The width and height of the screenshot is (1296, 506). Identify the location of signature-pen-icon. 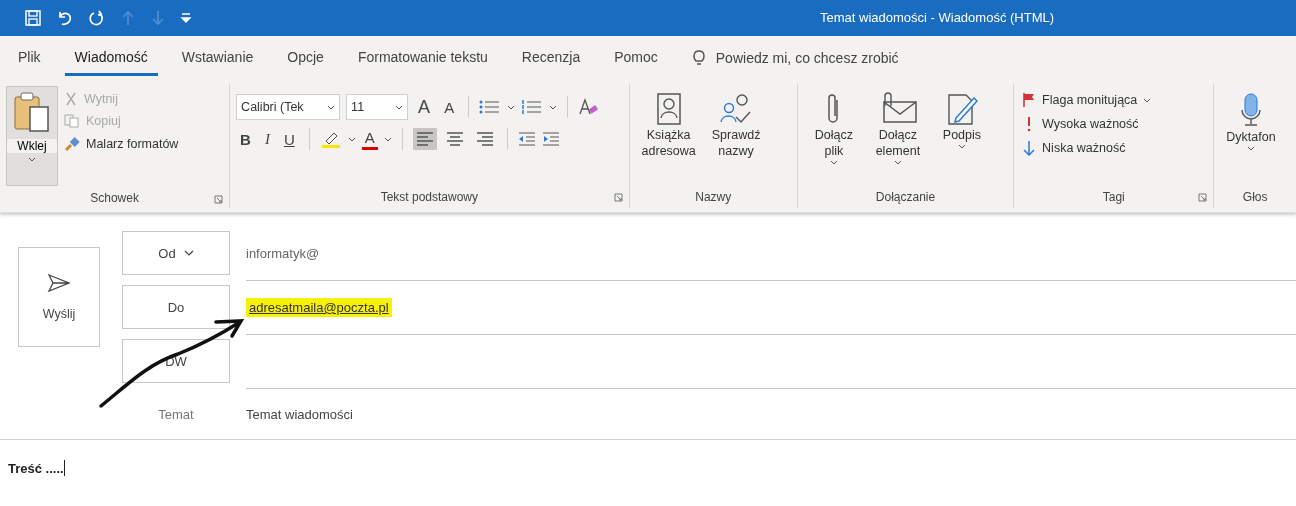
(961, 109).